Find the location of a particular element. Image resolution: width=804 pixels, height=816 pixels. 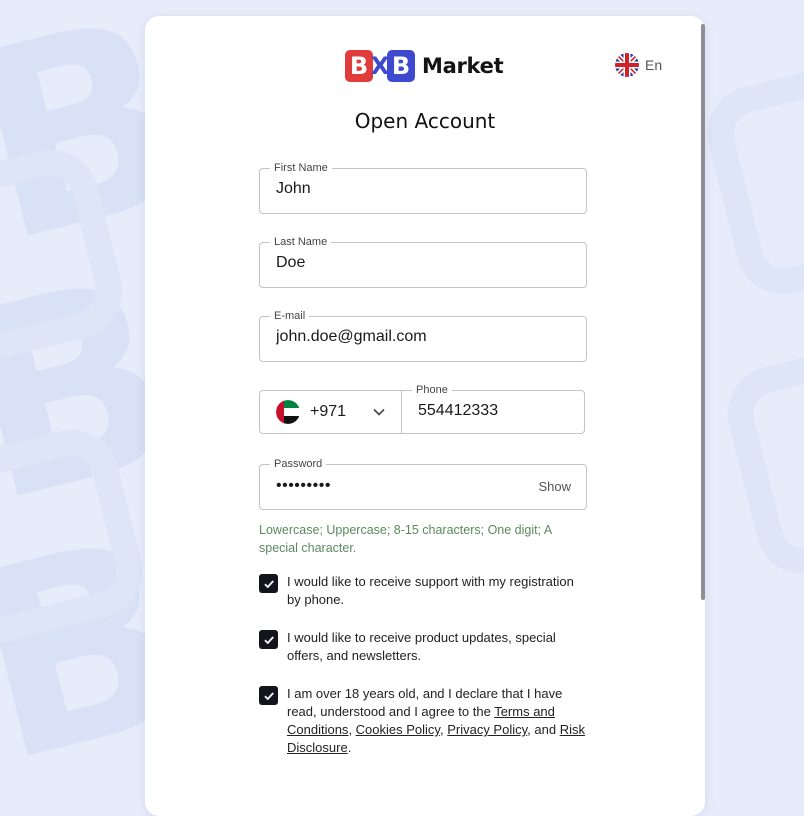

consent-newsletter-checkbox is located at coordinates (268, 639).